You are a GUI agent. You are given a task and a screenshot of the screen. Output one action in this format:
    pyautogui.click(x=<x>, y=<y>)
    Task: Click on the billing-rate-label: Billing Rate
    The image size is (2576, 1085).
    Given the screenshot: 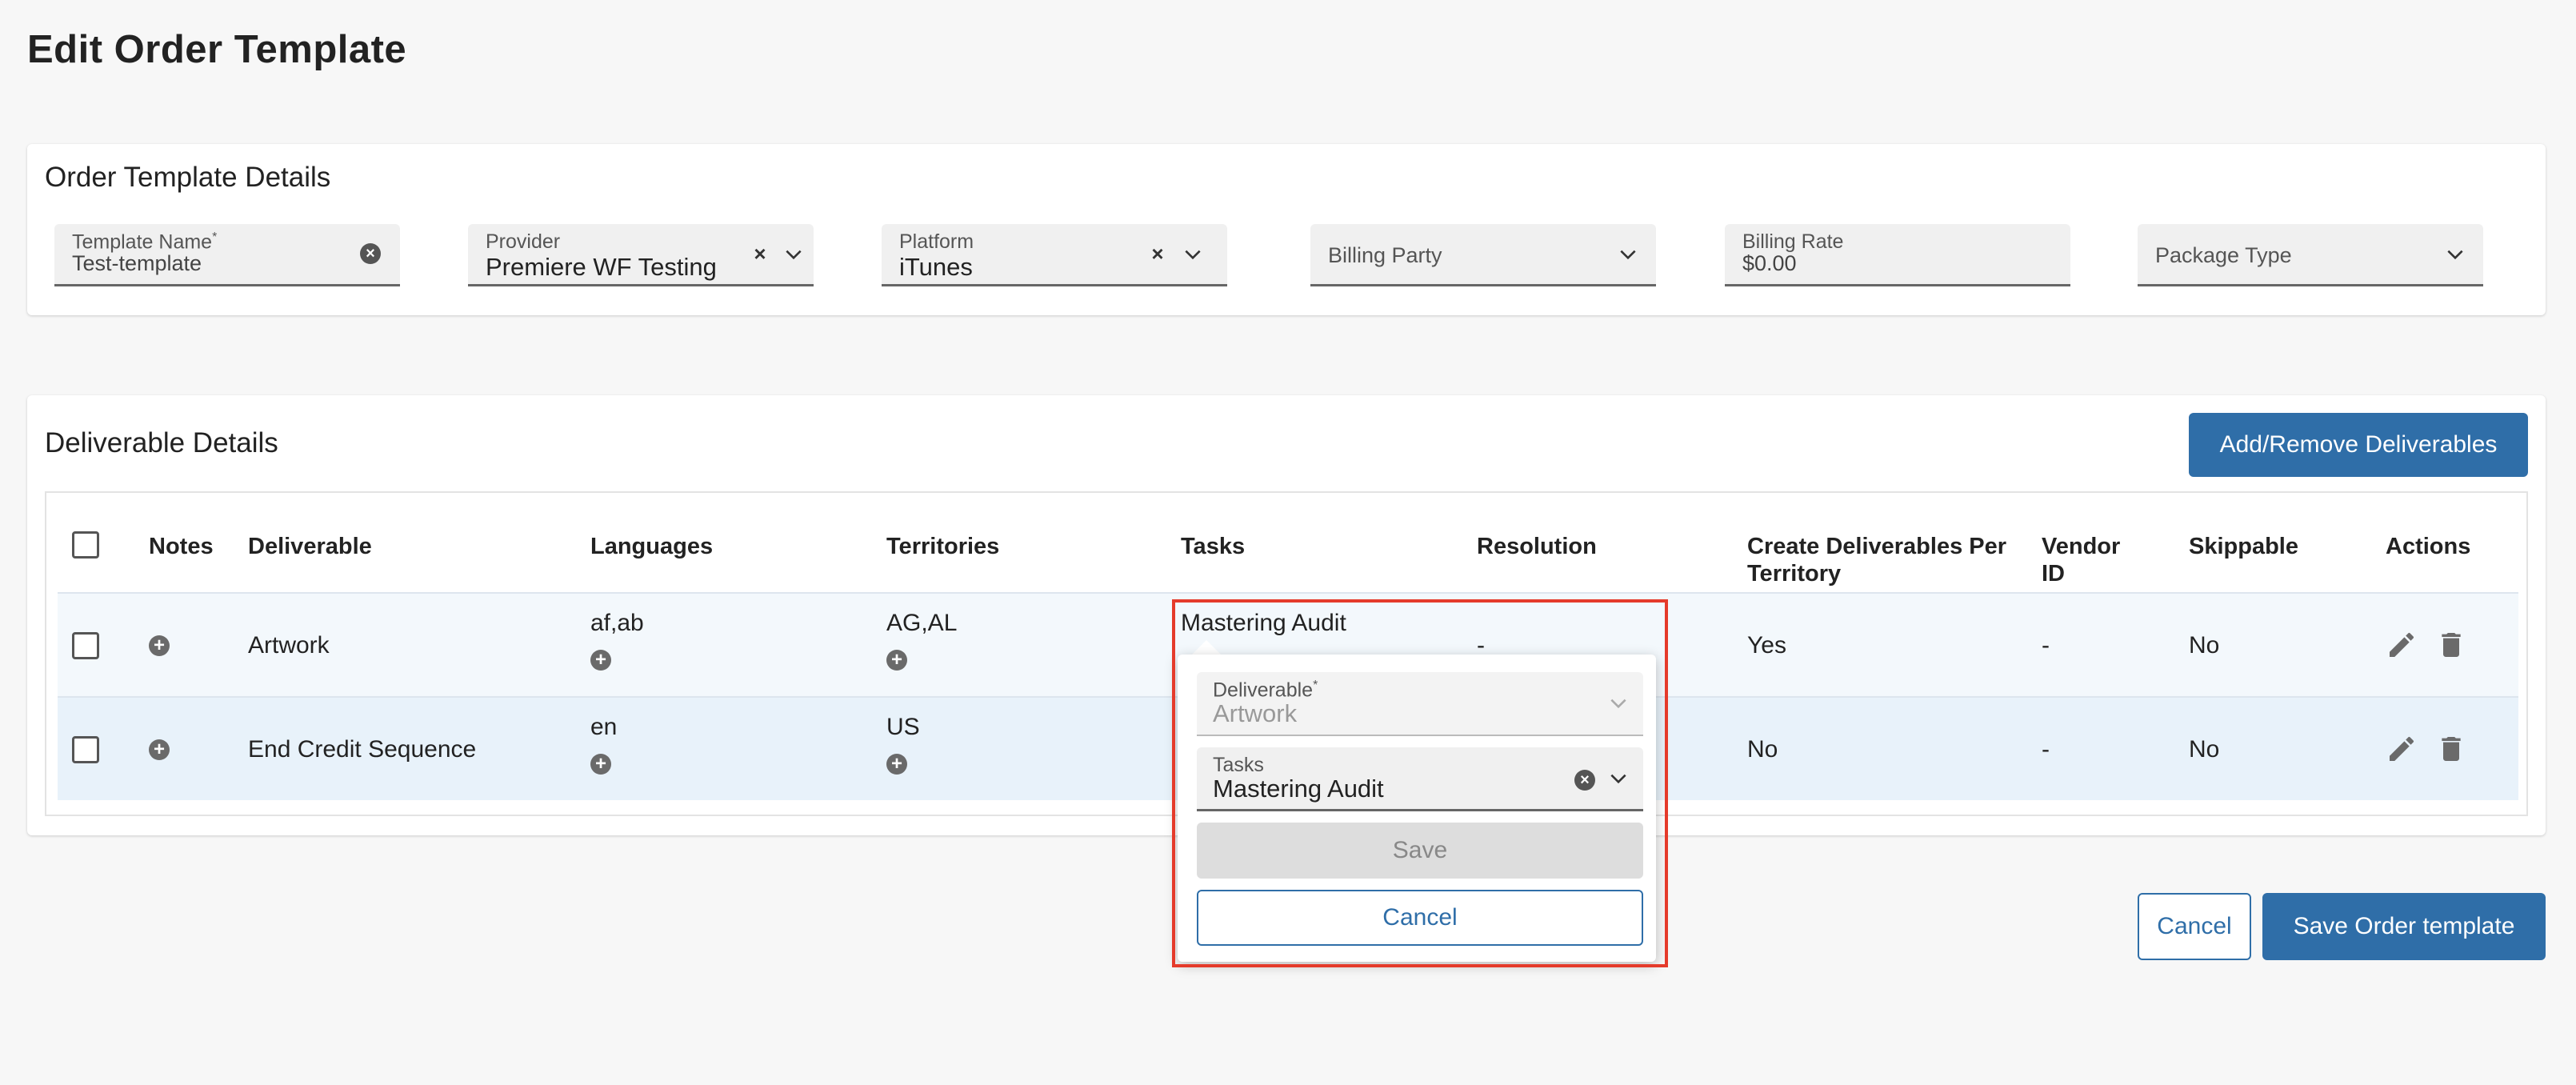 What is the action you would take?
    pyautogui.click(x=1793, y=241)
    